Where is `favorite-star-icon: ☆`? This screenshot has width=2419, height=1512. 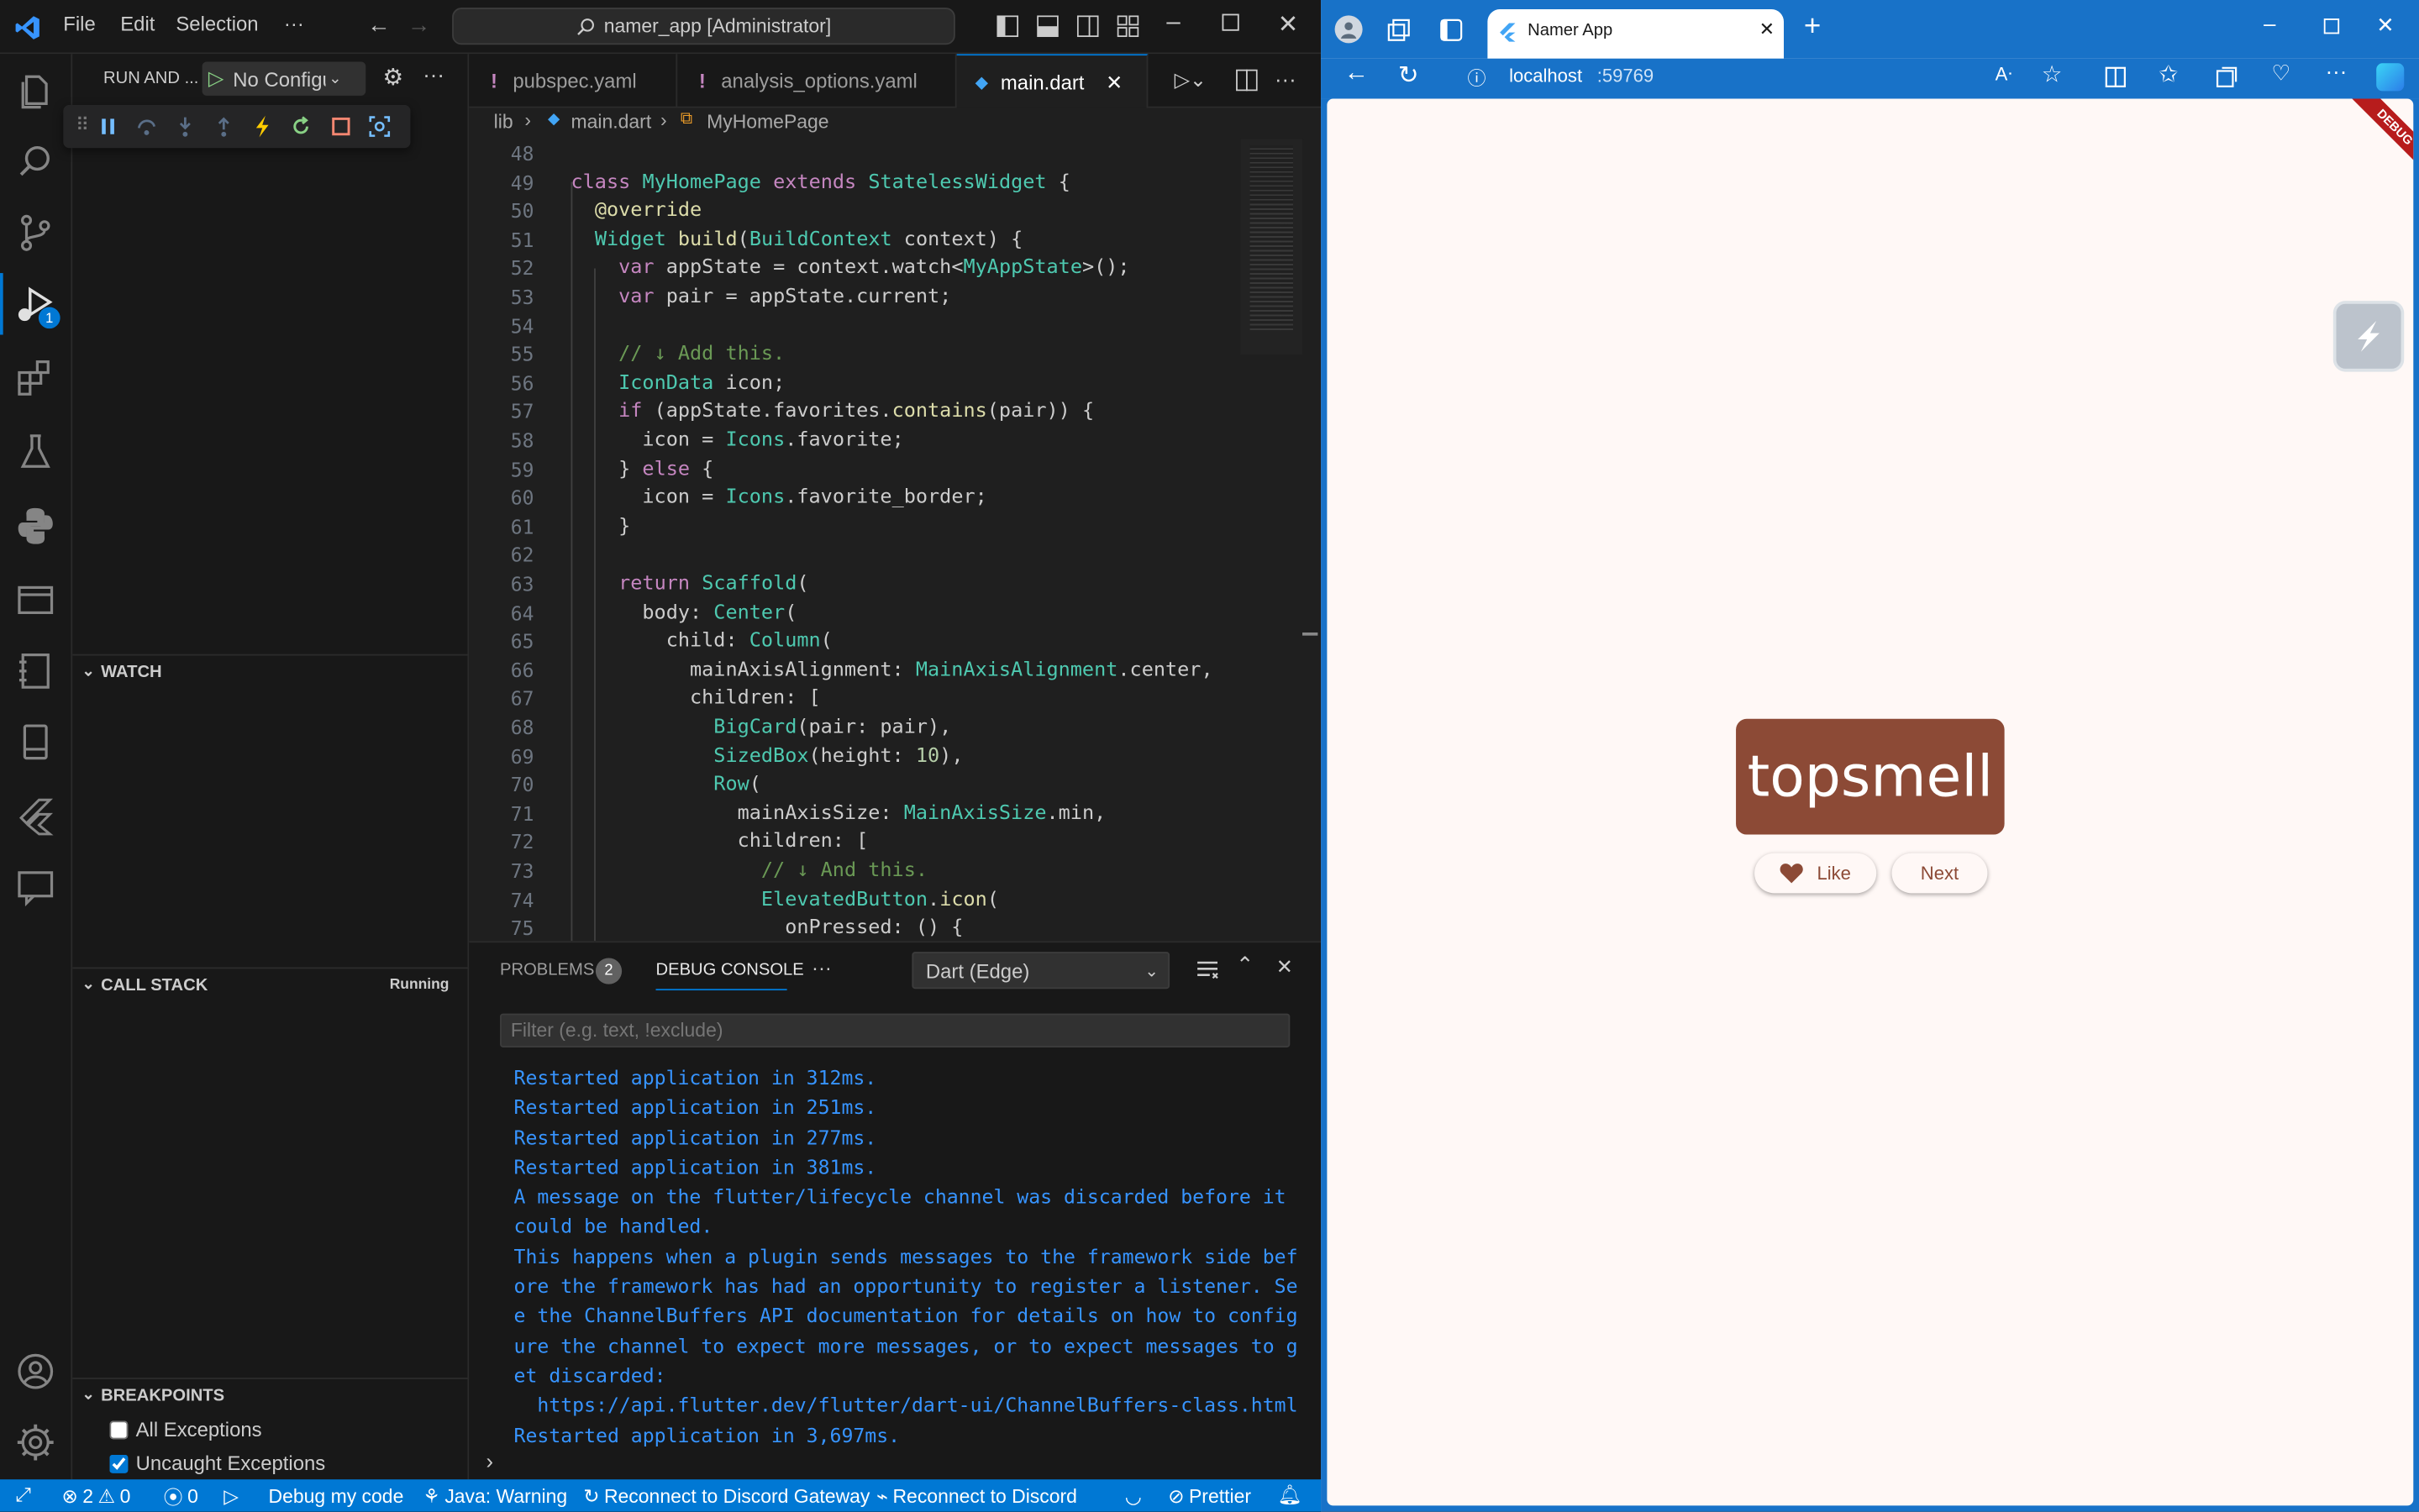
favorite-star-icon: ☆ is located at coordinates (2052, 73).